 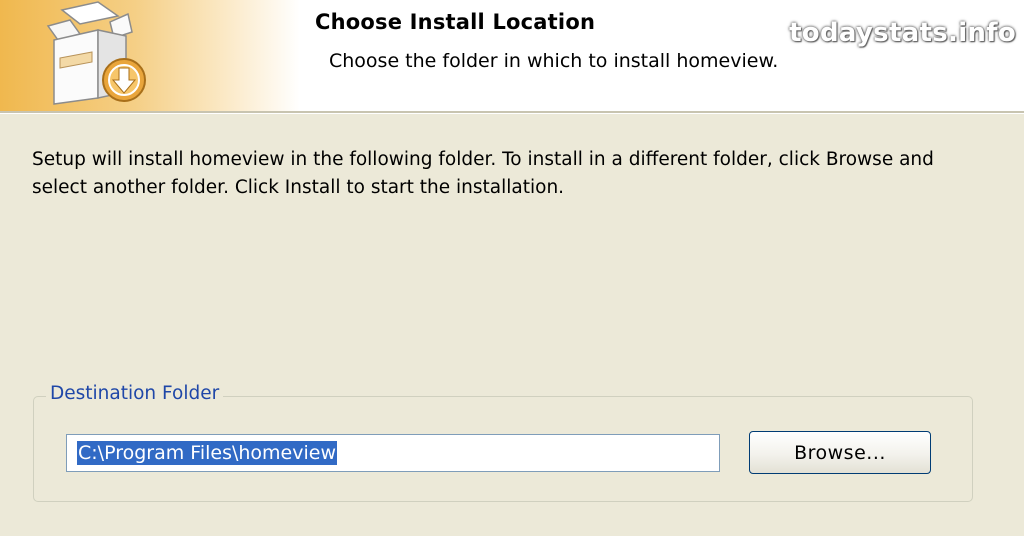 I want to click on installer-box-icon, so click(x=96, y=53).